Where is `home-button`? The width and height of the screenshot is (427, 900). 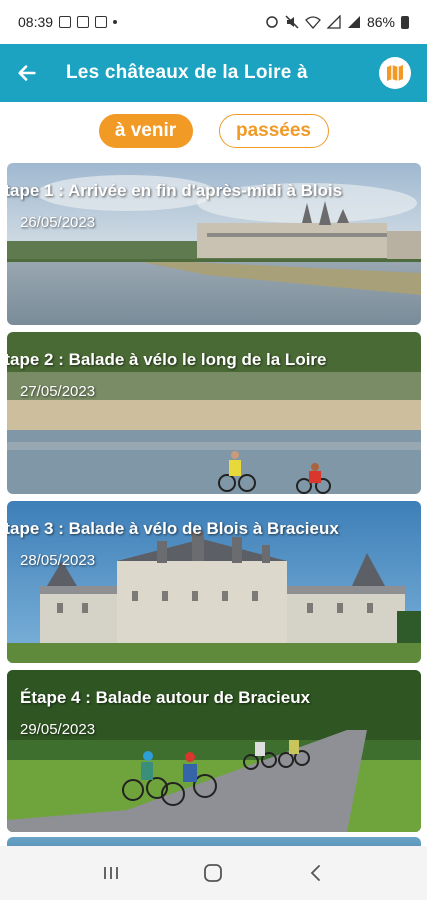
home-button is located at coordinates (213, 873).